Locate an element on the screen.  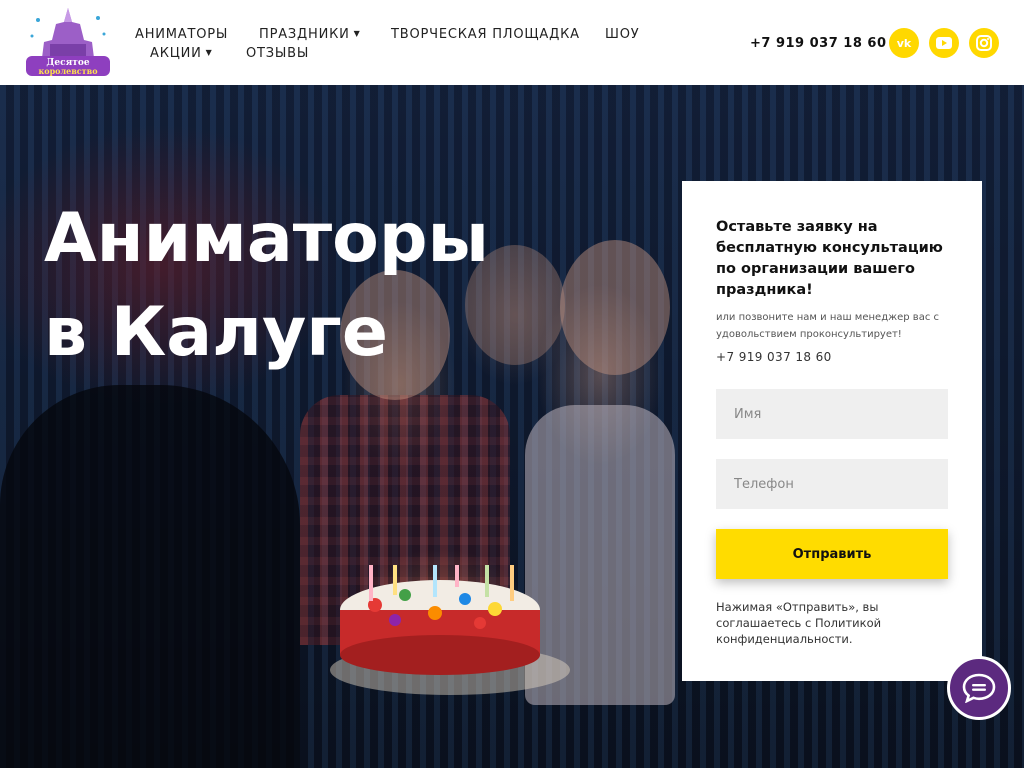
phone-input is located at coordinates (832, 484).